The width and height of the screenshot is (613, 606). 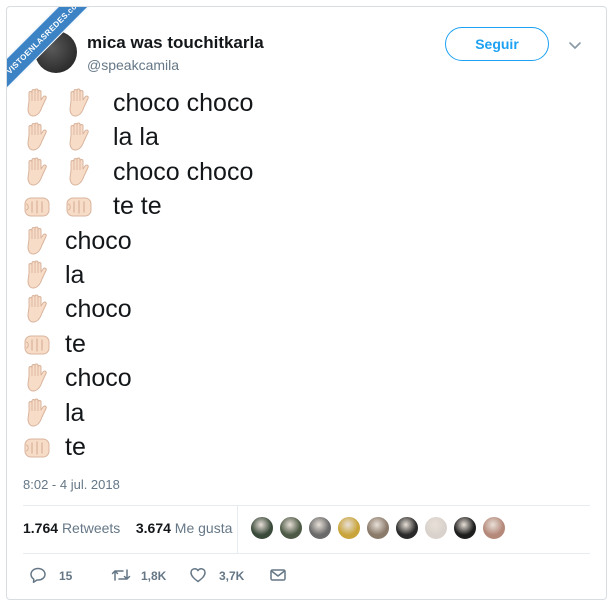 What do you see at coordinates (133, 65) in the screenshot?
I see `user-handle: @speakcamila` at bounding box center [133, 65].